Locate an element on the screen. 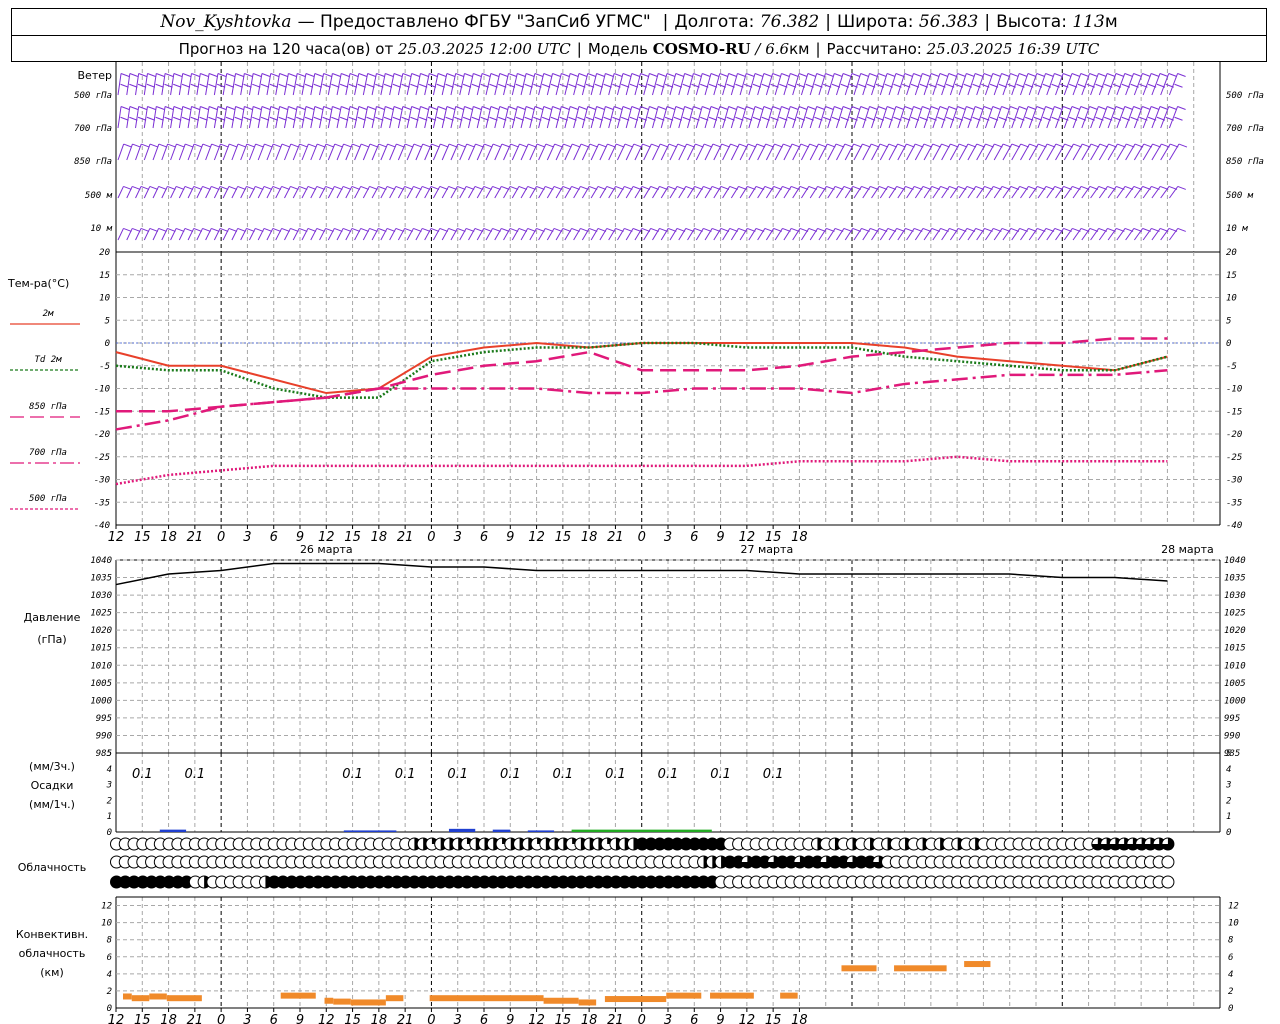 The height and width of the screenshot is (1024, 1280). conv-ytick-right: 0 is located at coordinates (1230, 1009).